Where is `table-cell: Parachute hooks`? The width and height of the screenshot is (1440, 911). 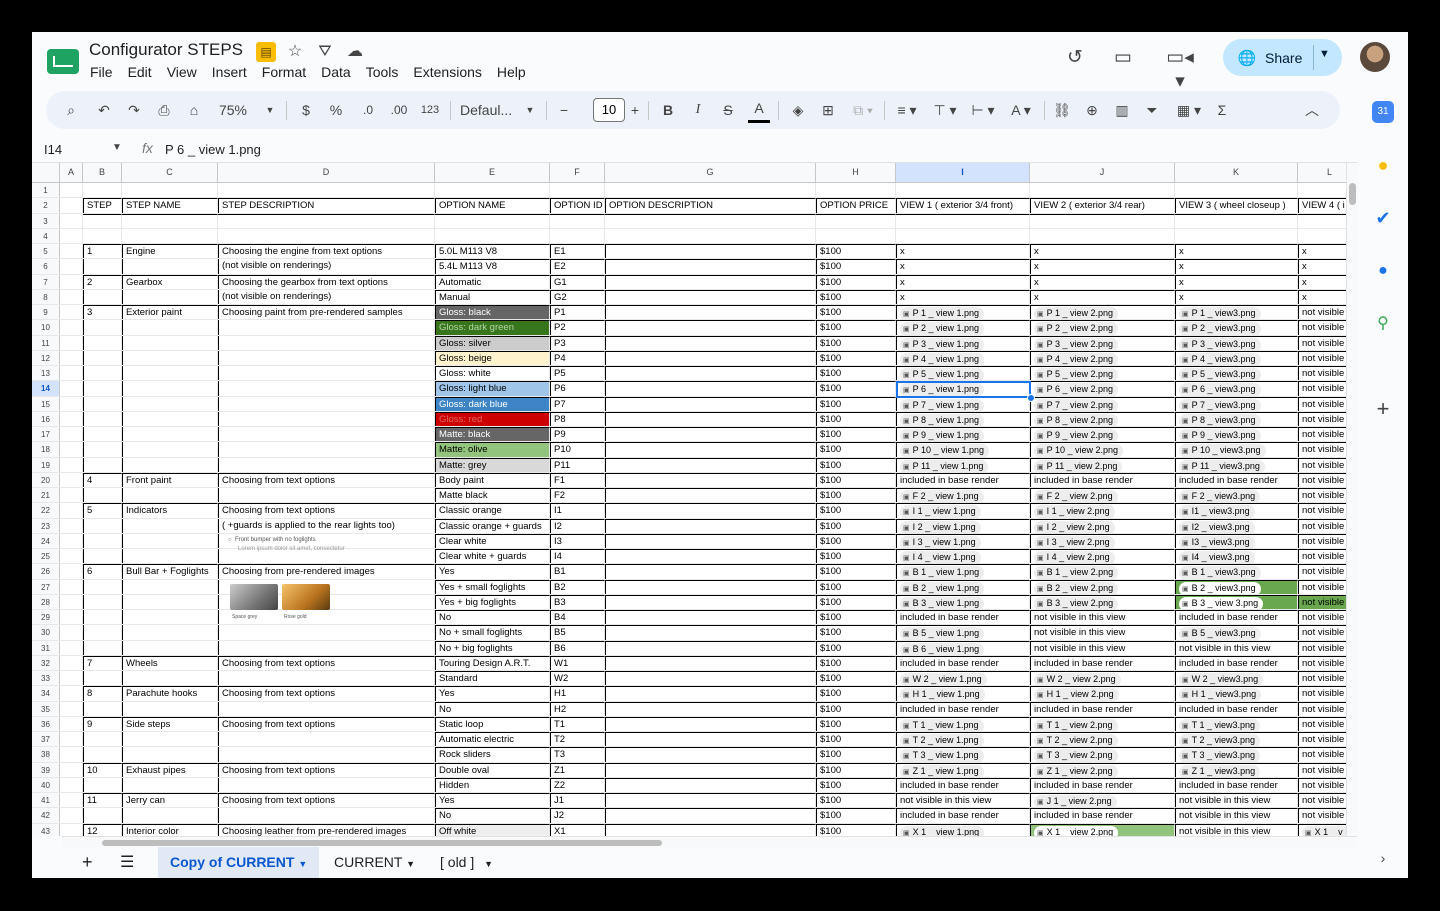 table-cell: Parachute hooks is located at coordinates (170, 693).